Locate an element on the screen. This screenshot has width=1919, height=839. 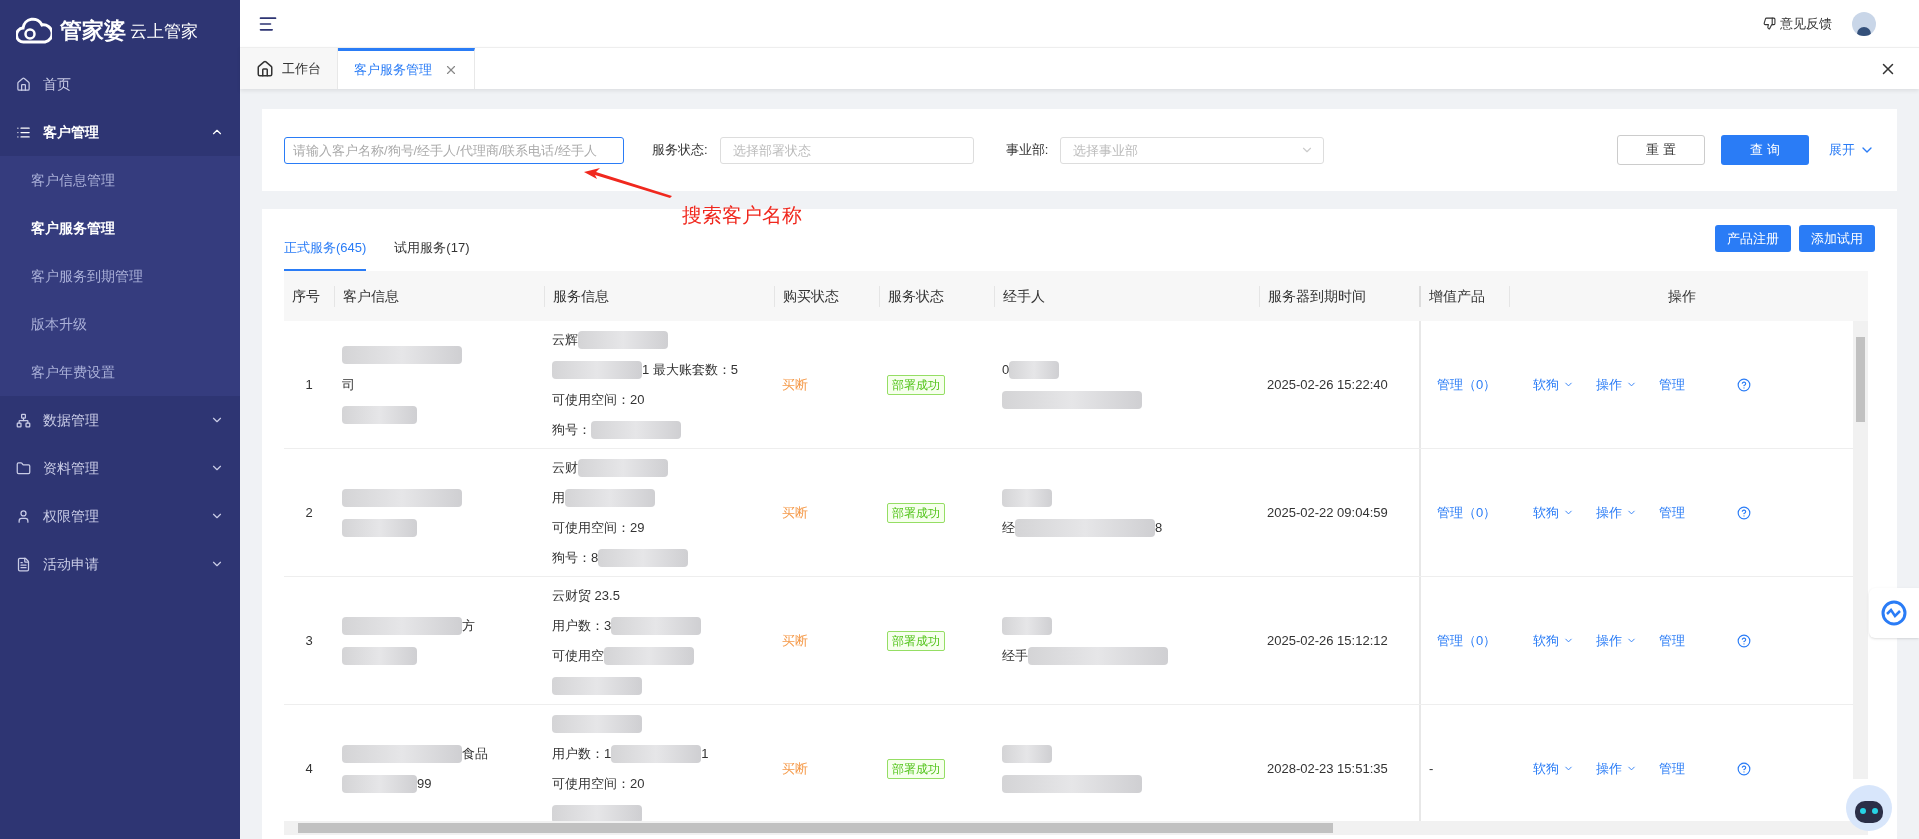
cell-text: 用 is located at coordinates (558, 497).